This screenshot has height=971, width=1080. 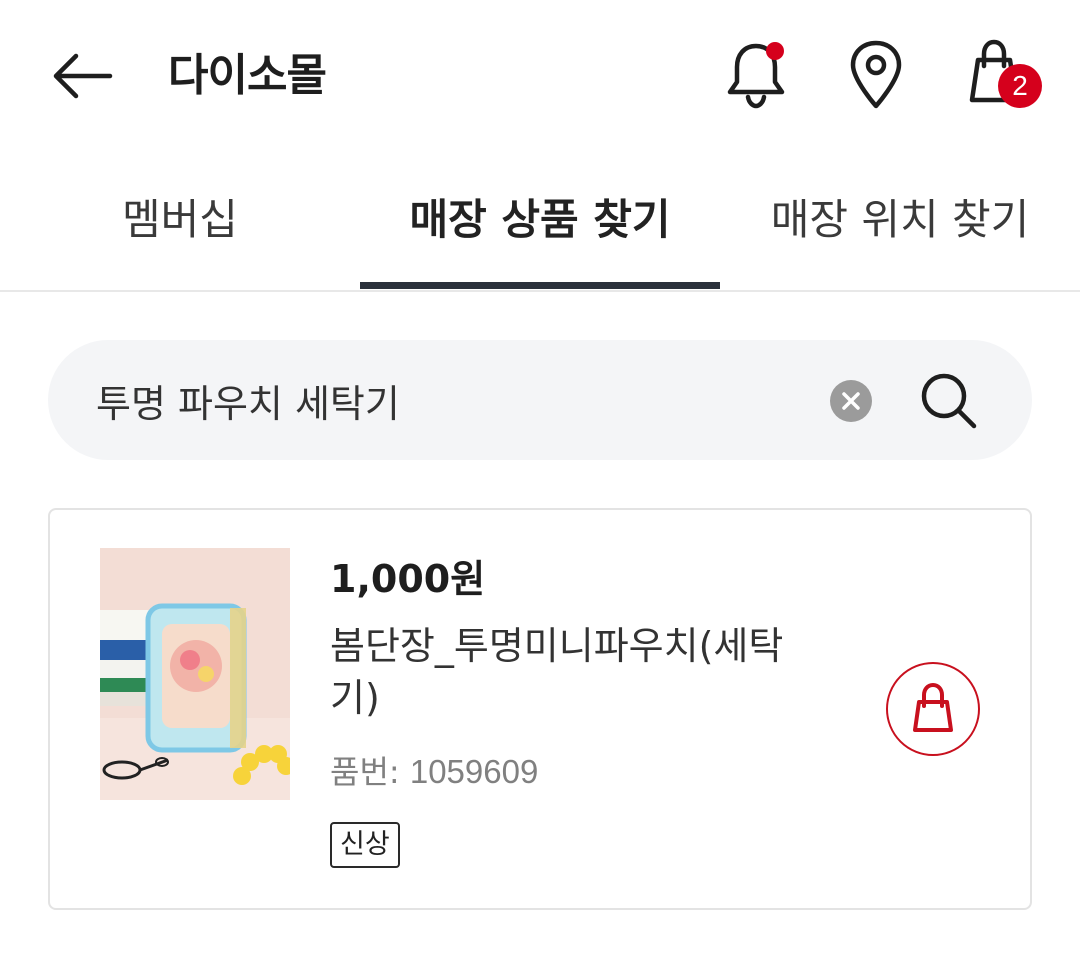 I want to click on search-bar, so click(x=540, y=400).